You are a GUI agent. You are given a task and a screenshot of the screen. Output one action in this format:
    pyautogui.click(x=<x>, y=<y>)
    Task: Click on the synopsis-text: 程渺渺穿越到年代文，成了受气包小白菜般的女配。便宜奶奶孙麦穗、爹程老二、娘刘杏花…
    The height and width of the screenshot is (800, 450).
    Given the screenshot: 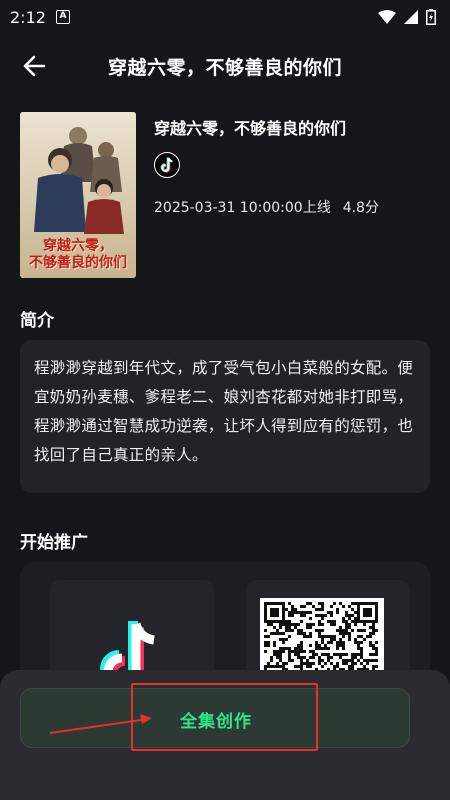 What is the action you would take?
    pyautogui.click(x=224, y=411)
    